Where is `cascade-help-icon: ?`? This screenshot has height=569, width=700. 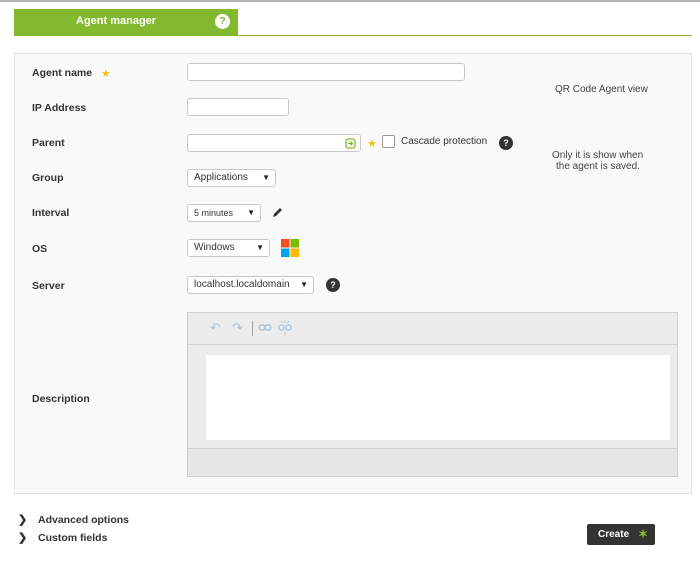
cascade-help-icon: ? is located at coordinates (506, 143).